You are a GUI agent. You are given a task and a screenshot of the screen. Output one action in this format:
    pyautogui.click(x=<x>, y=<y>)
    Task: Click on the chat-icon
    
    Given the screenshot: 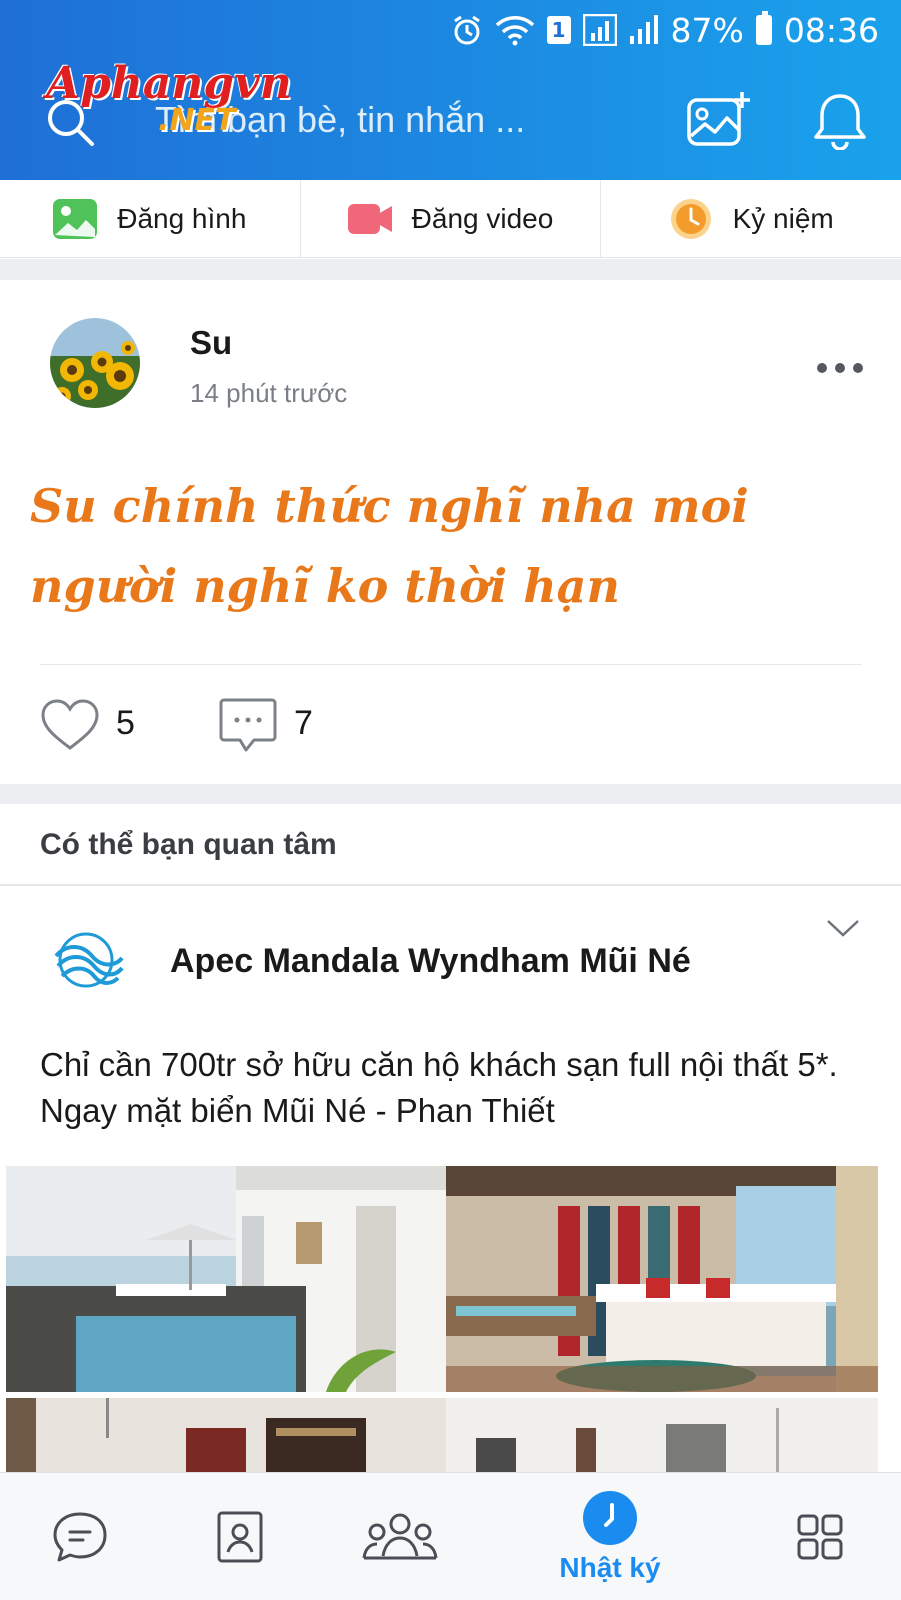 What is the action you would take?
    pyautogui.click(x=80, y=1537)
    